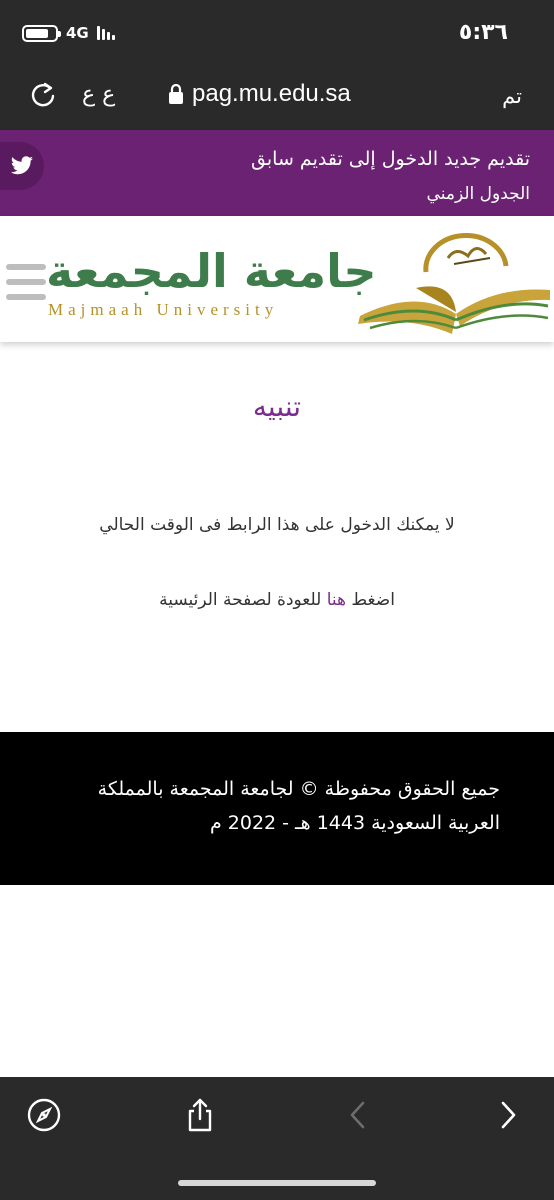  I want to click on book-logo-icon, so click(454, 283).